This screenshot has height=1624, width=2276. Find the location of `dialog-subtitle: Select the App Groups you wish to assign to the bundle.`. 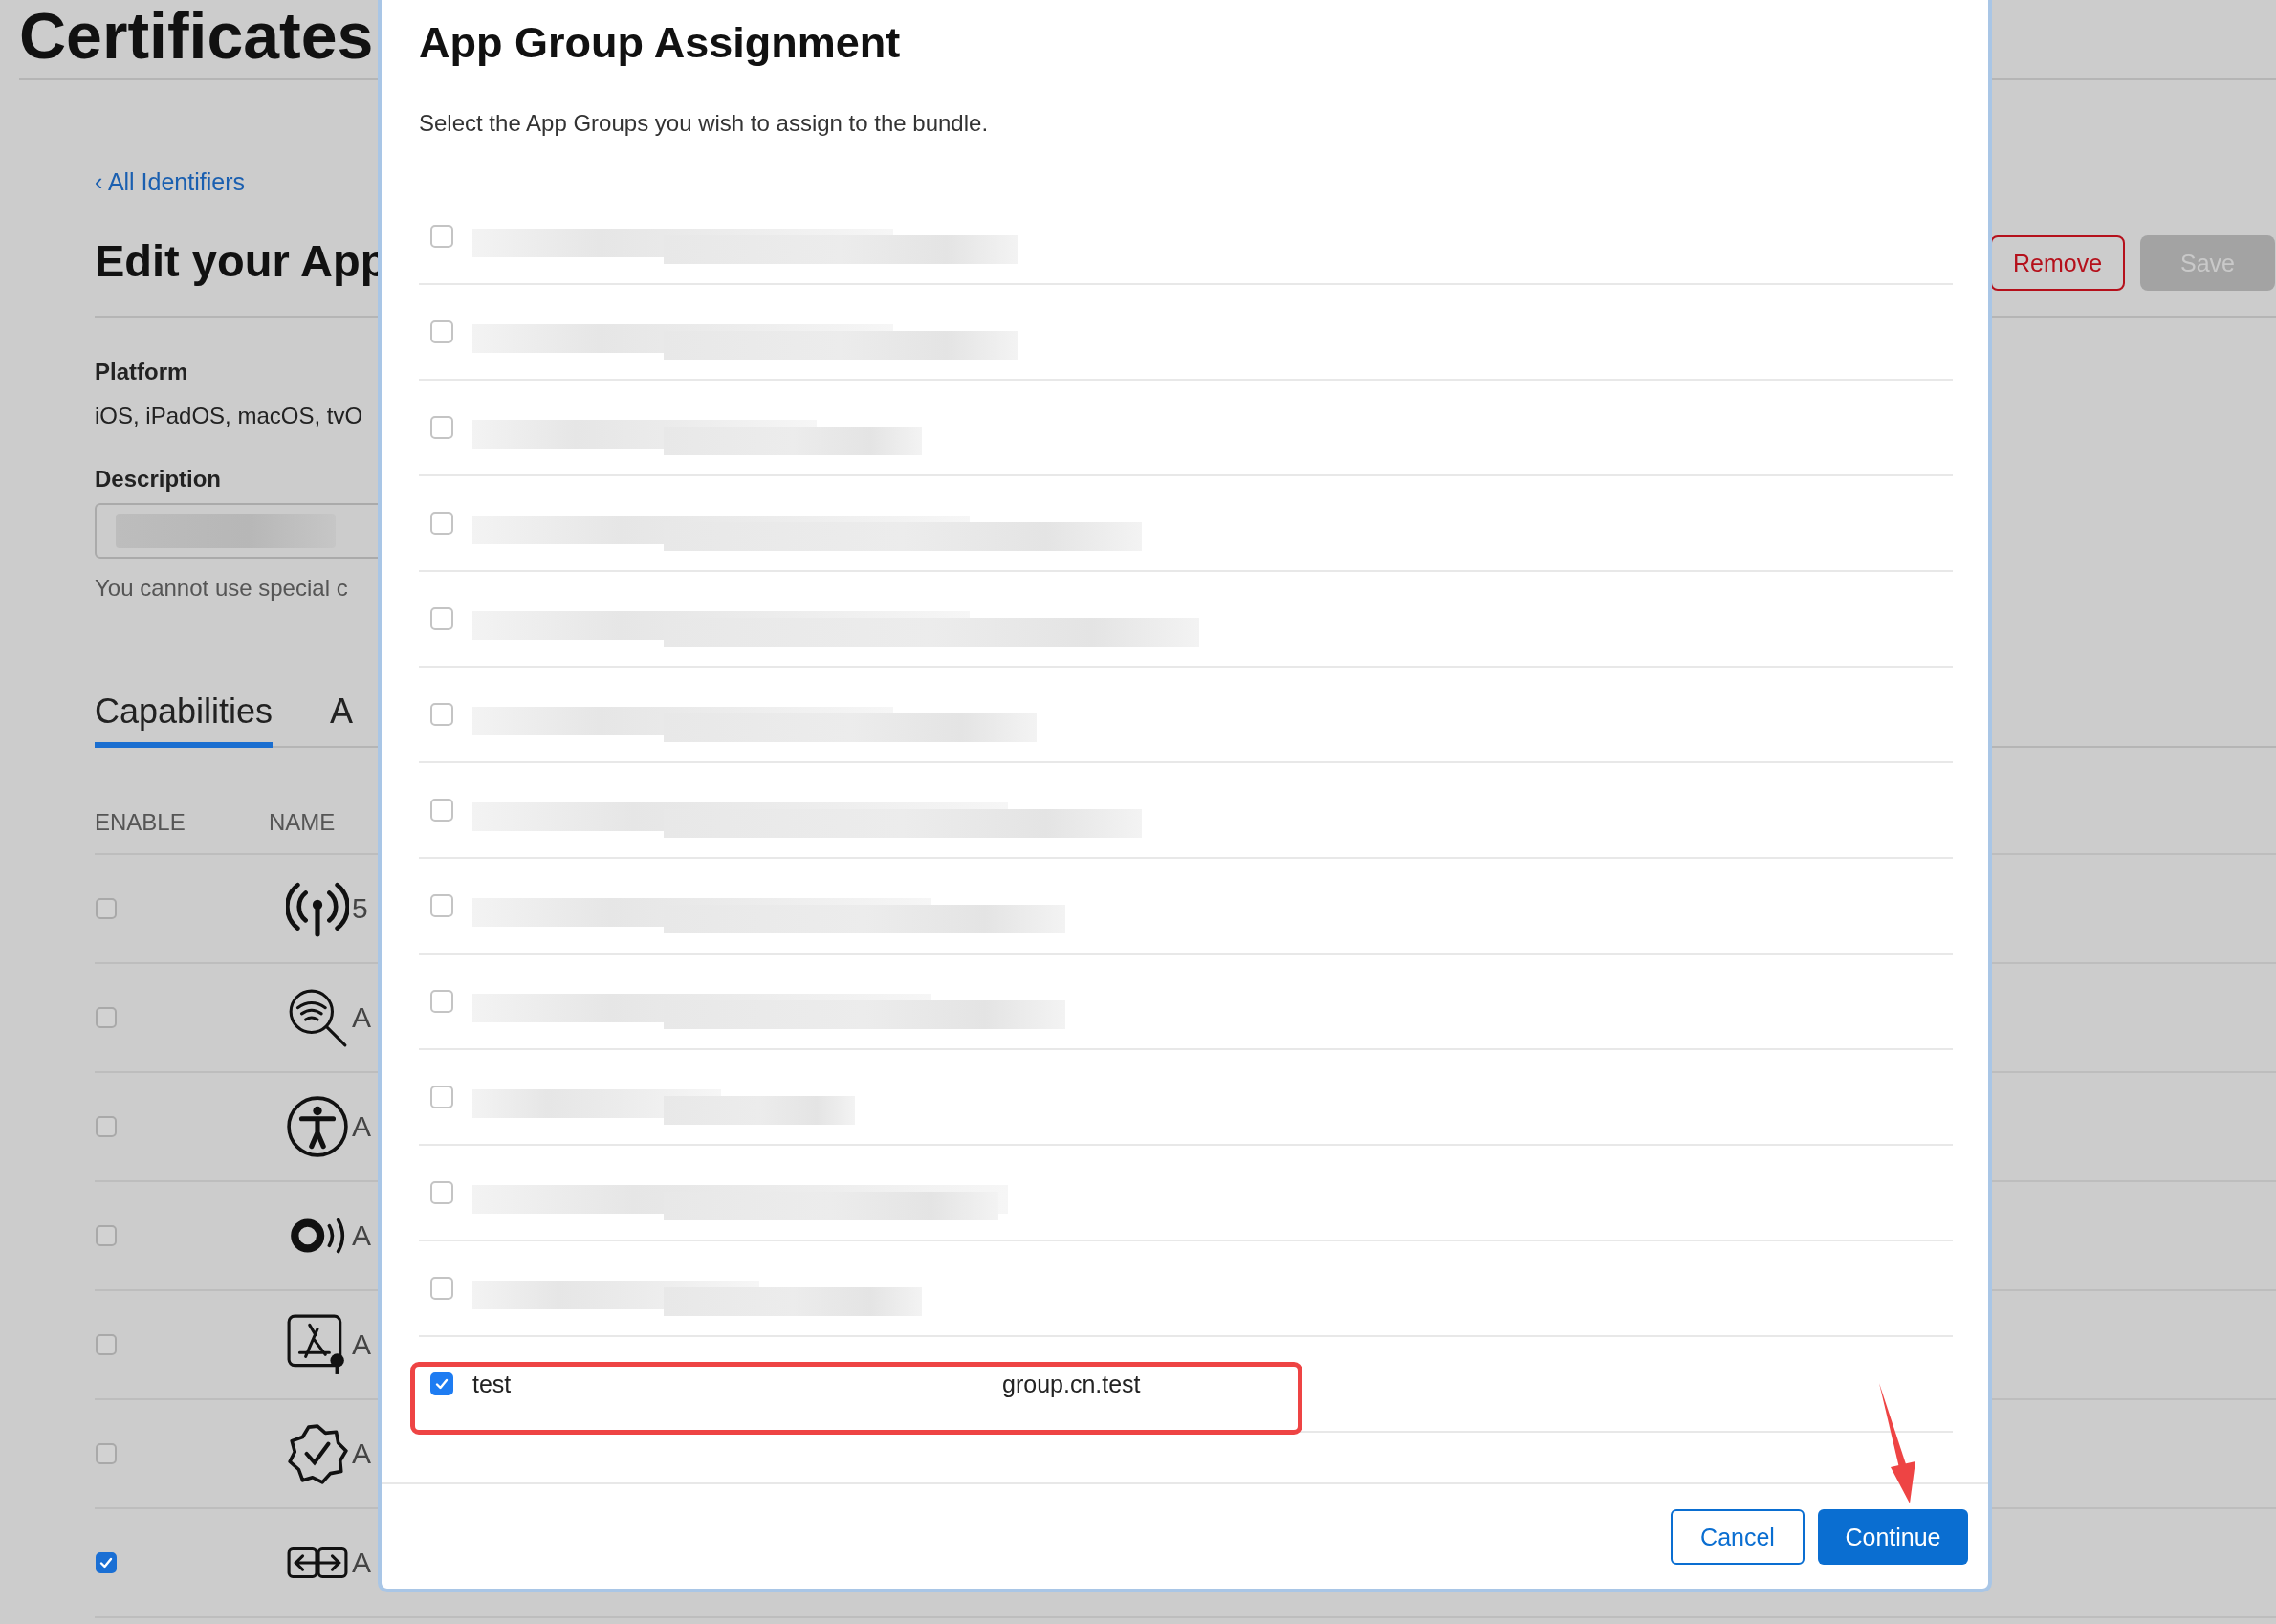

dialog-subtitle: Select the App Groups you wish to assign to the bundle. is located at coordinates (704, 123).